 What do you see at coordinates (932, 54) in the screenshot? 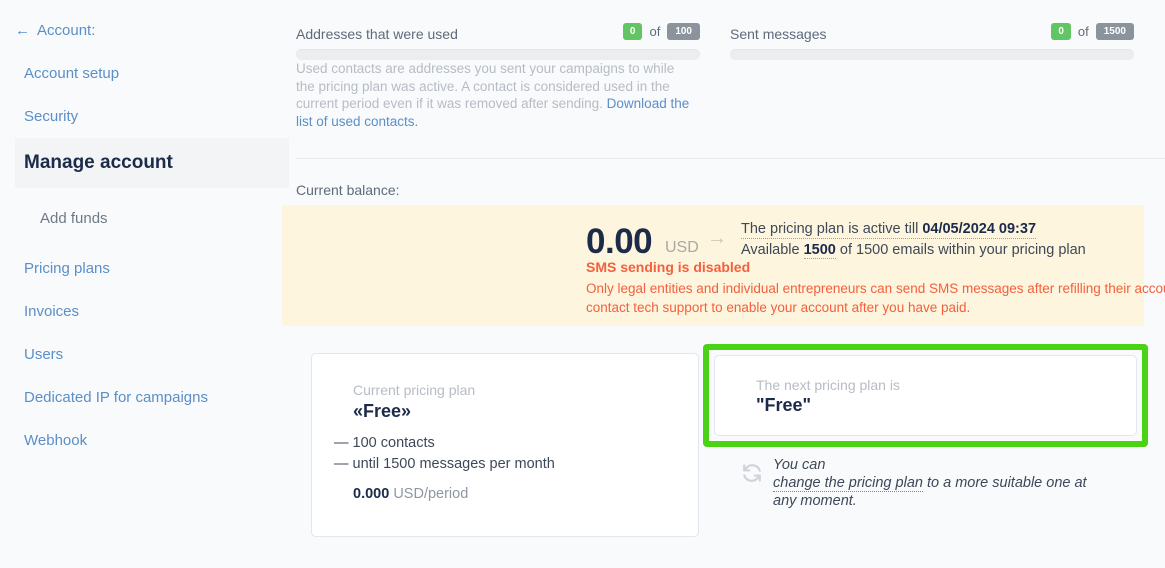
I see `messages-progress-bar` at bounding box center [932, 54].